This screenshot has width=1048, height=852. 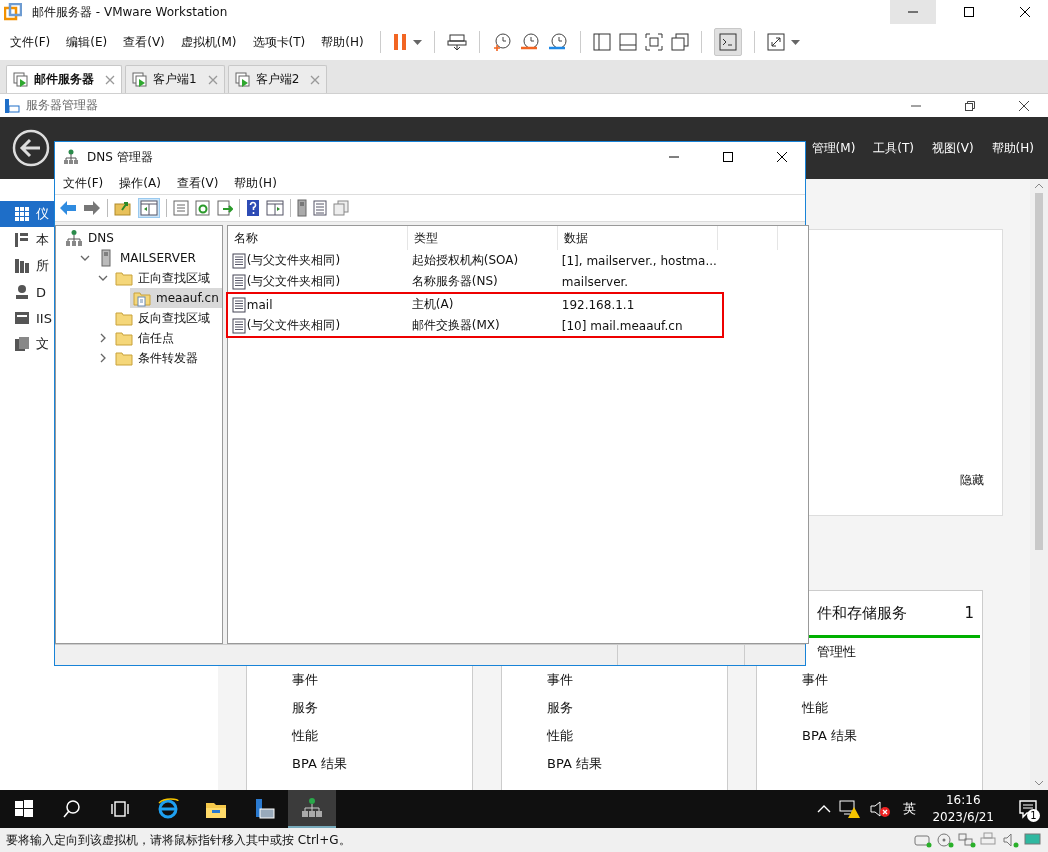 I want to click on column-header: 名称, so click(x=317, y=238).